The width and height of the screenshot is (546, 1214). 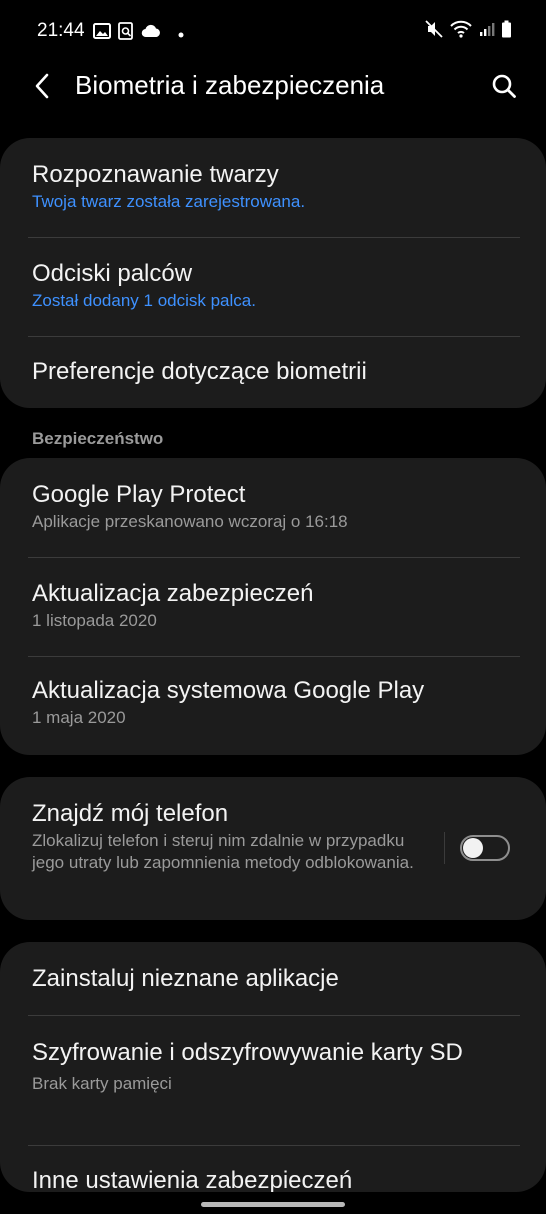 I want to click on search-icon, so click(x=504, y=86).